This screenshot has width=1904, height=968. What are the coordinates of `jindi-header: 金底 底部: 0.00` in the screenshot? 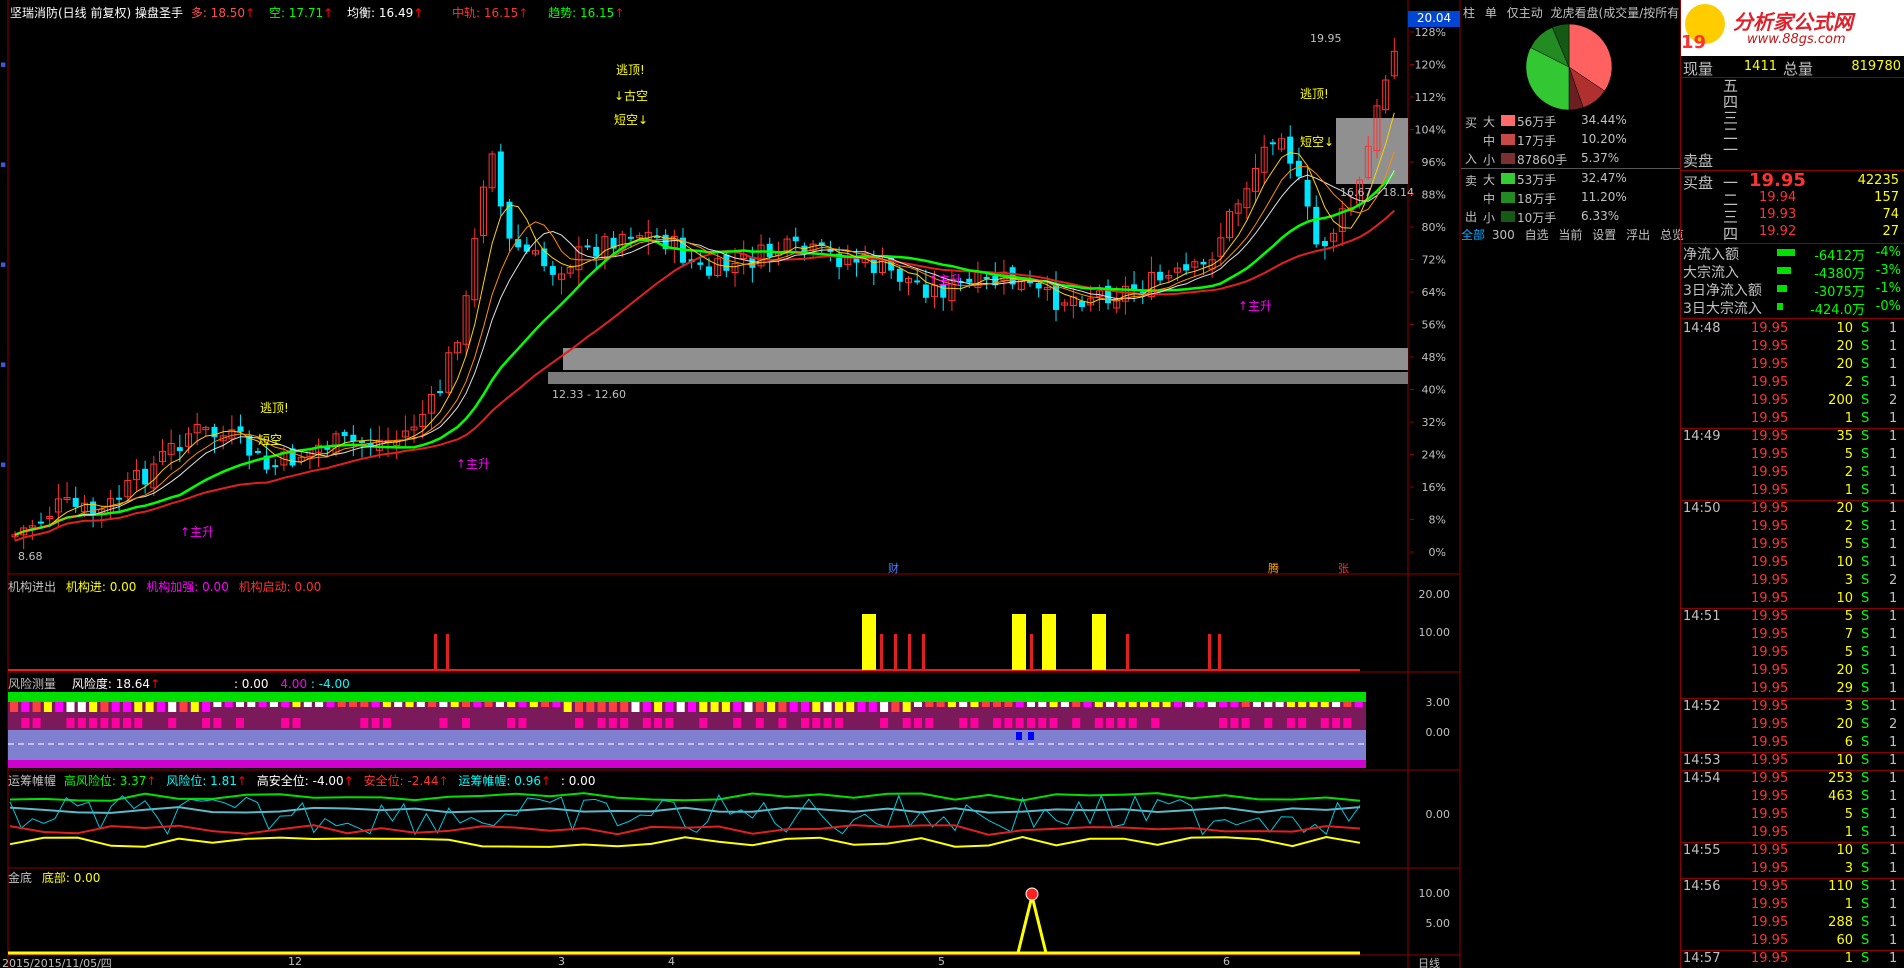 It's located at (54, 877).